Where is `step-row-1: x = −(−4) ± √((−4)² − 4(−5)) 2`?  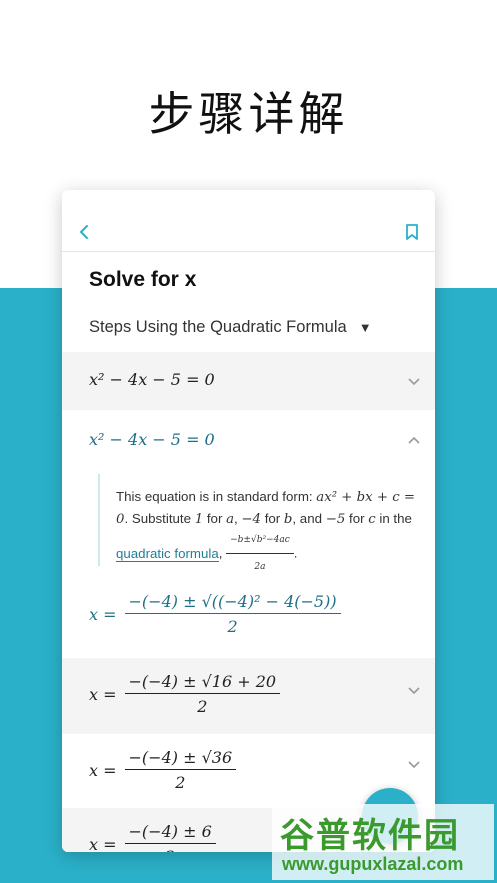 step-row-1: x = −(−4) ± √((−4)² − 4(−5)) 2 is located at coordinates (248, 620).